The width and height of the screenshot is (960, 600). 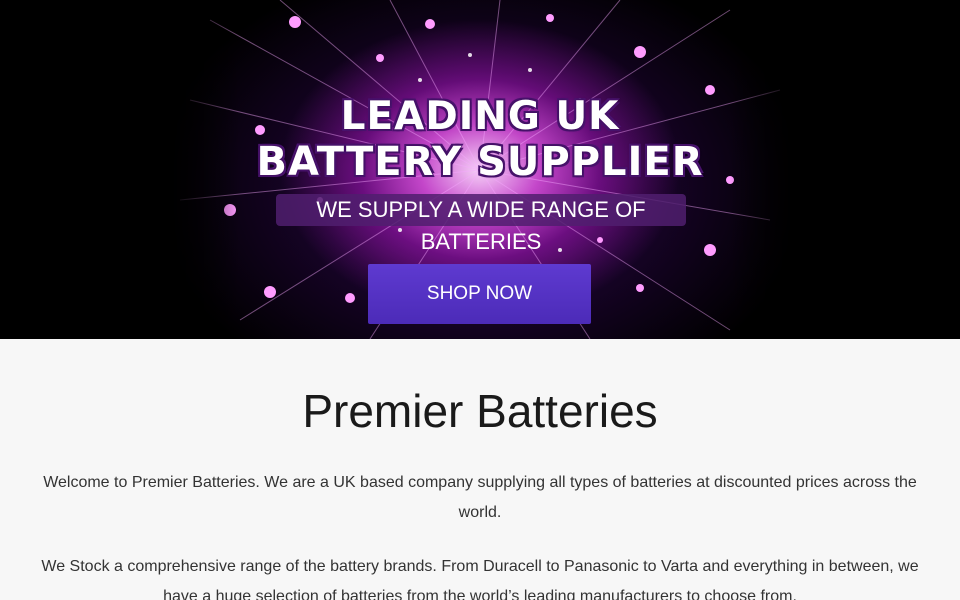 What do you see at coordinates (481, 224) in the screenshot?
I see `hero-tagline-banner: WE SUPPLY A WIDE RANGE OF BATTERIES` at bounding box center [481, 224].